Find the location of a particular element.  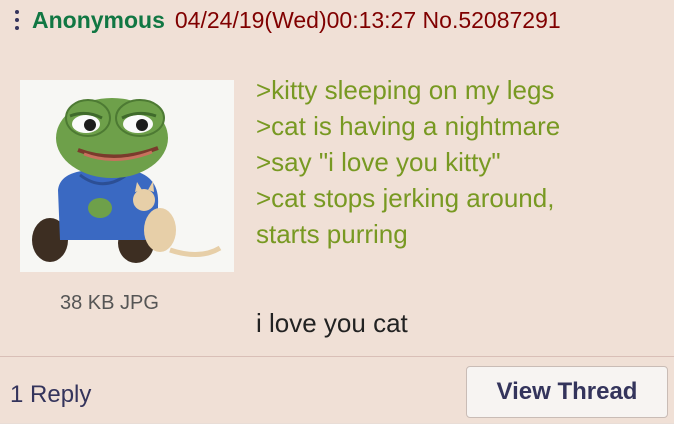

post-datetime: 04/24/19(Wed)00:13:27 is located at coordinates (295, 19).